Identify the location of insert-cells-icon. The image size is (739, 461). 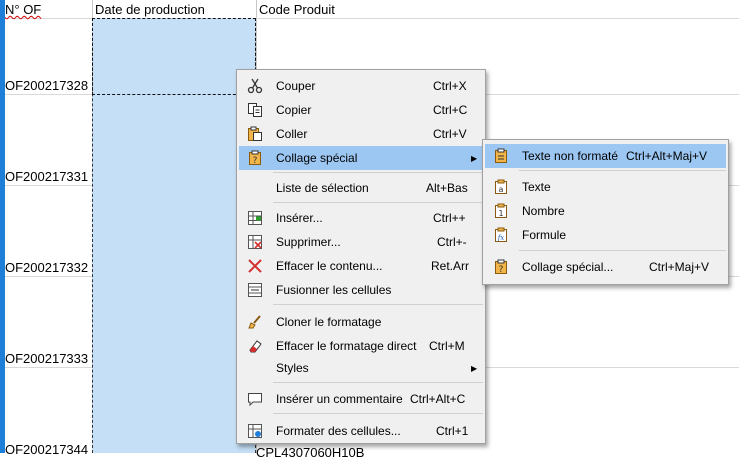
(255, 218).